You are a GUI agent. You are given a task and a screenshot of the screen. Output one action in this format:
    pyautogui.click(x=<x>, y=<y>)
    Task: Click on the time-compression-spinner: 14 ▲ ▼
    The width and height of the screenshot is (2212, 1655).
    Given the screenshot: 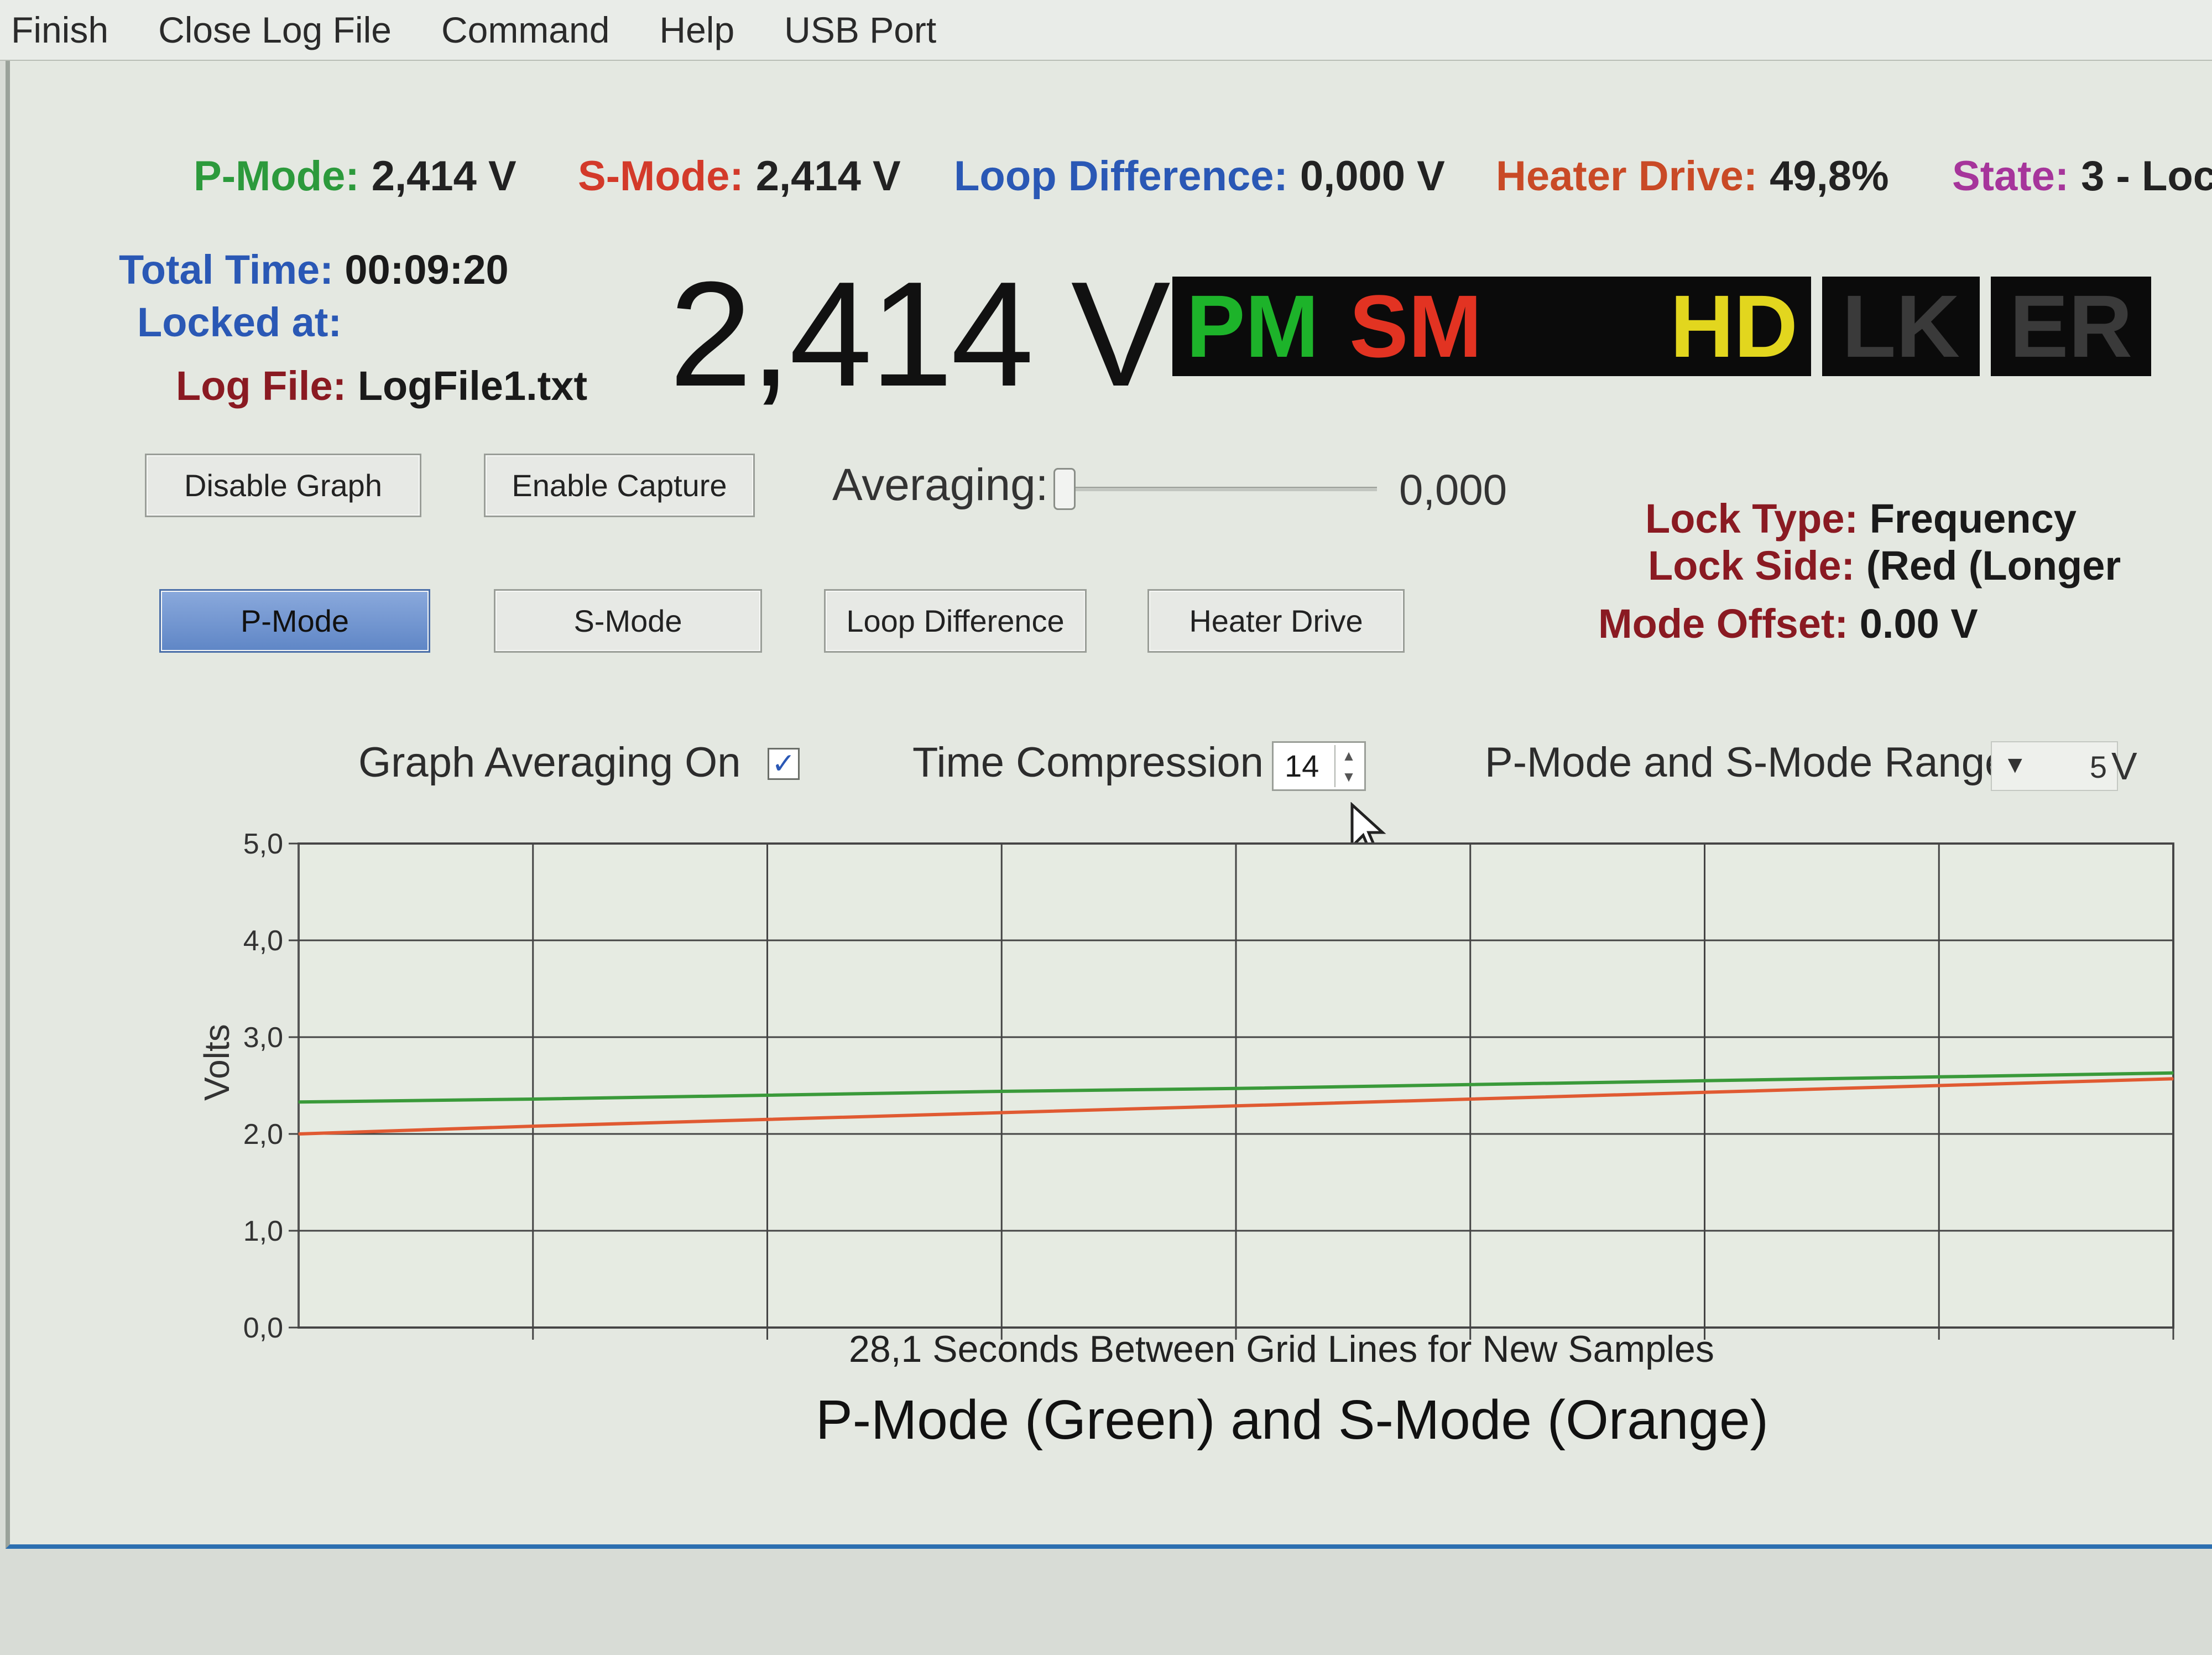 What is the action you would take?
    pyautogui.click(x=1319, y=766)
    